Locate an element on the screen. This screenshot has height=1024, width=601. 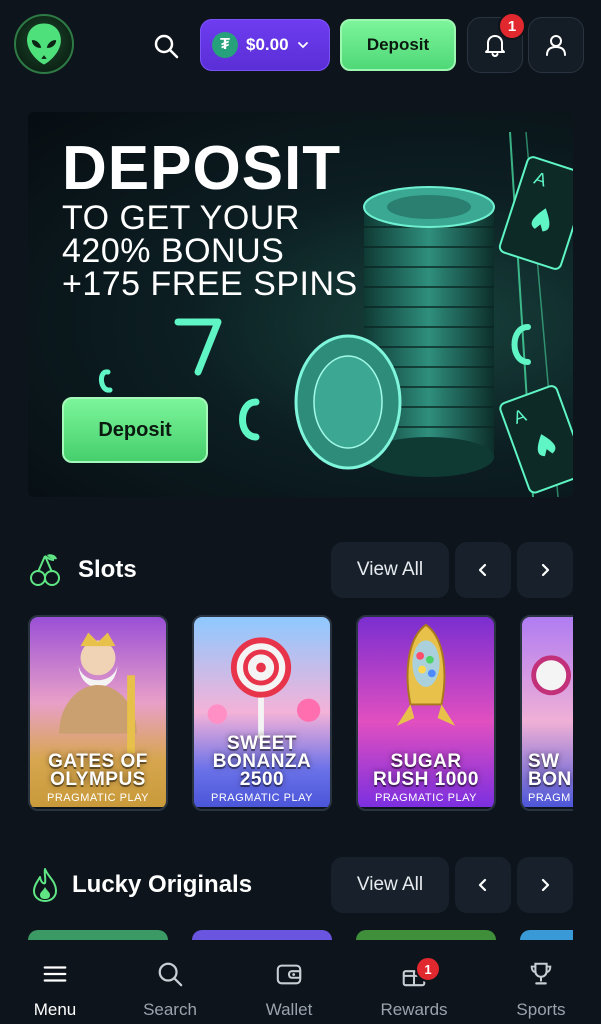
nav-rewards: 1 Rewards is located at coordinates (414, 988).